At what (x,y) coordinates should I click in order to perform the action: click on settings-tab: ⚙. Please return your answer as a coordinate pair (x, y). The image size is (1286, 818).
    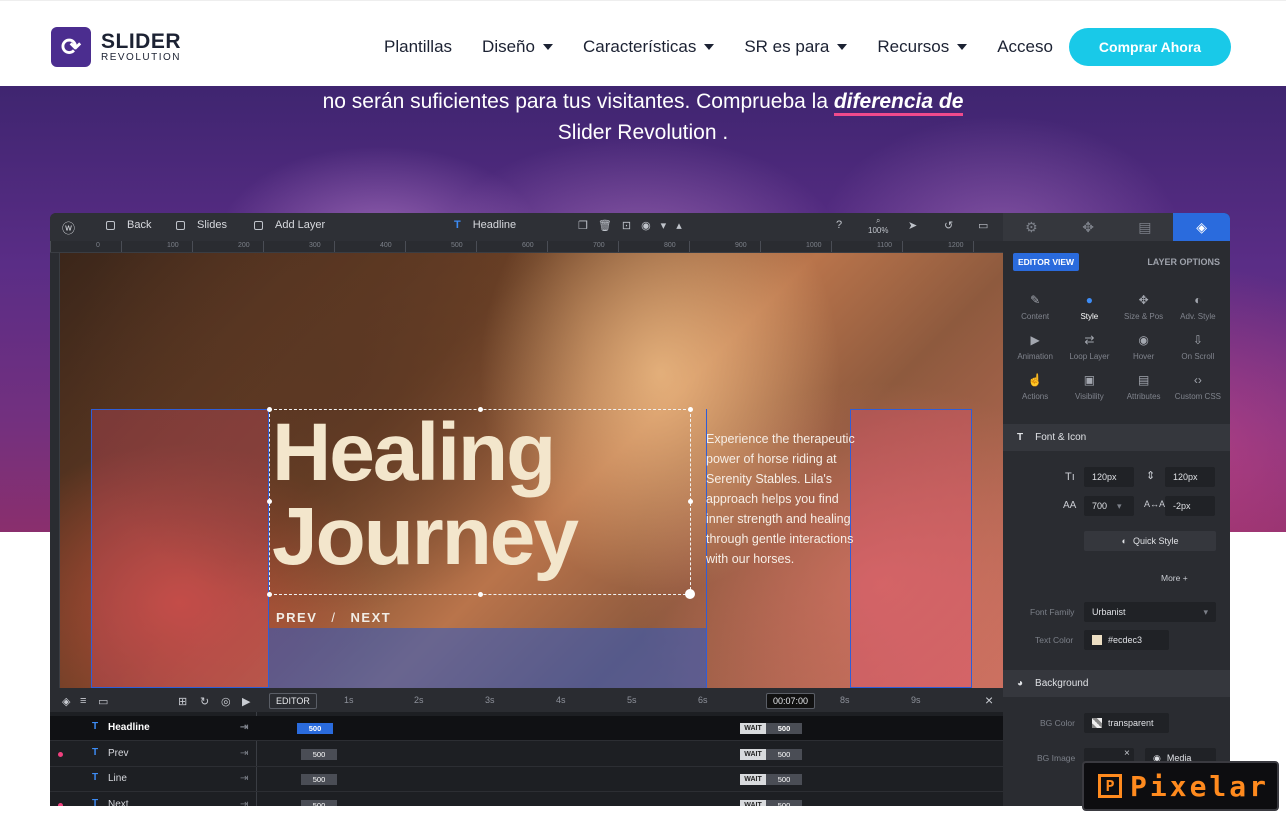
    Looking at the image, I should click on (1031, 227).